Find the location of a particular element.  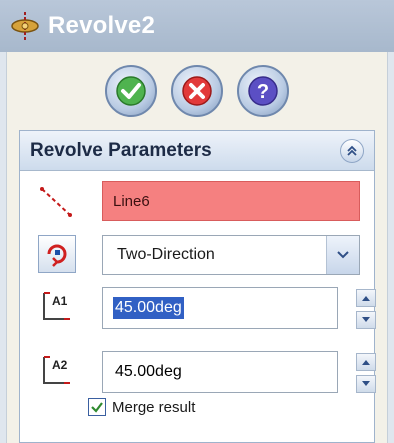

angle2-spinner is located at coordinates (366, 373).